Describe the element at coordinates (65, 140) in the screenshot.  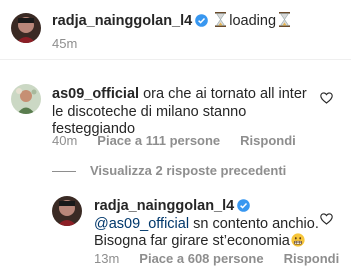
I see `comment-time: 40m` at that location.